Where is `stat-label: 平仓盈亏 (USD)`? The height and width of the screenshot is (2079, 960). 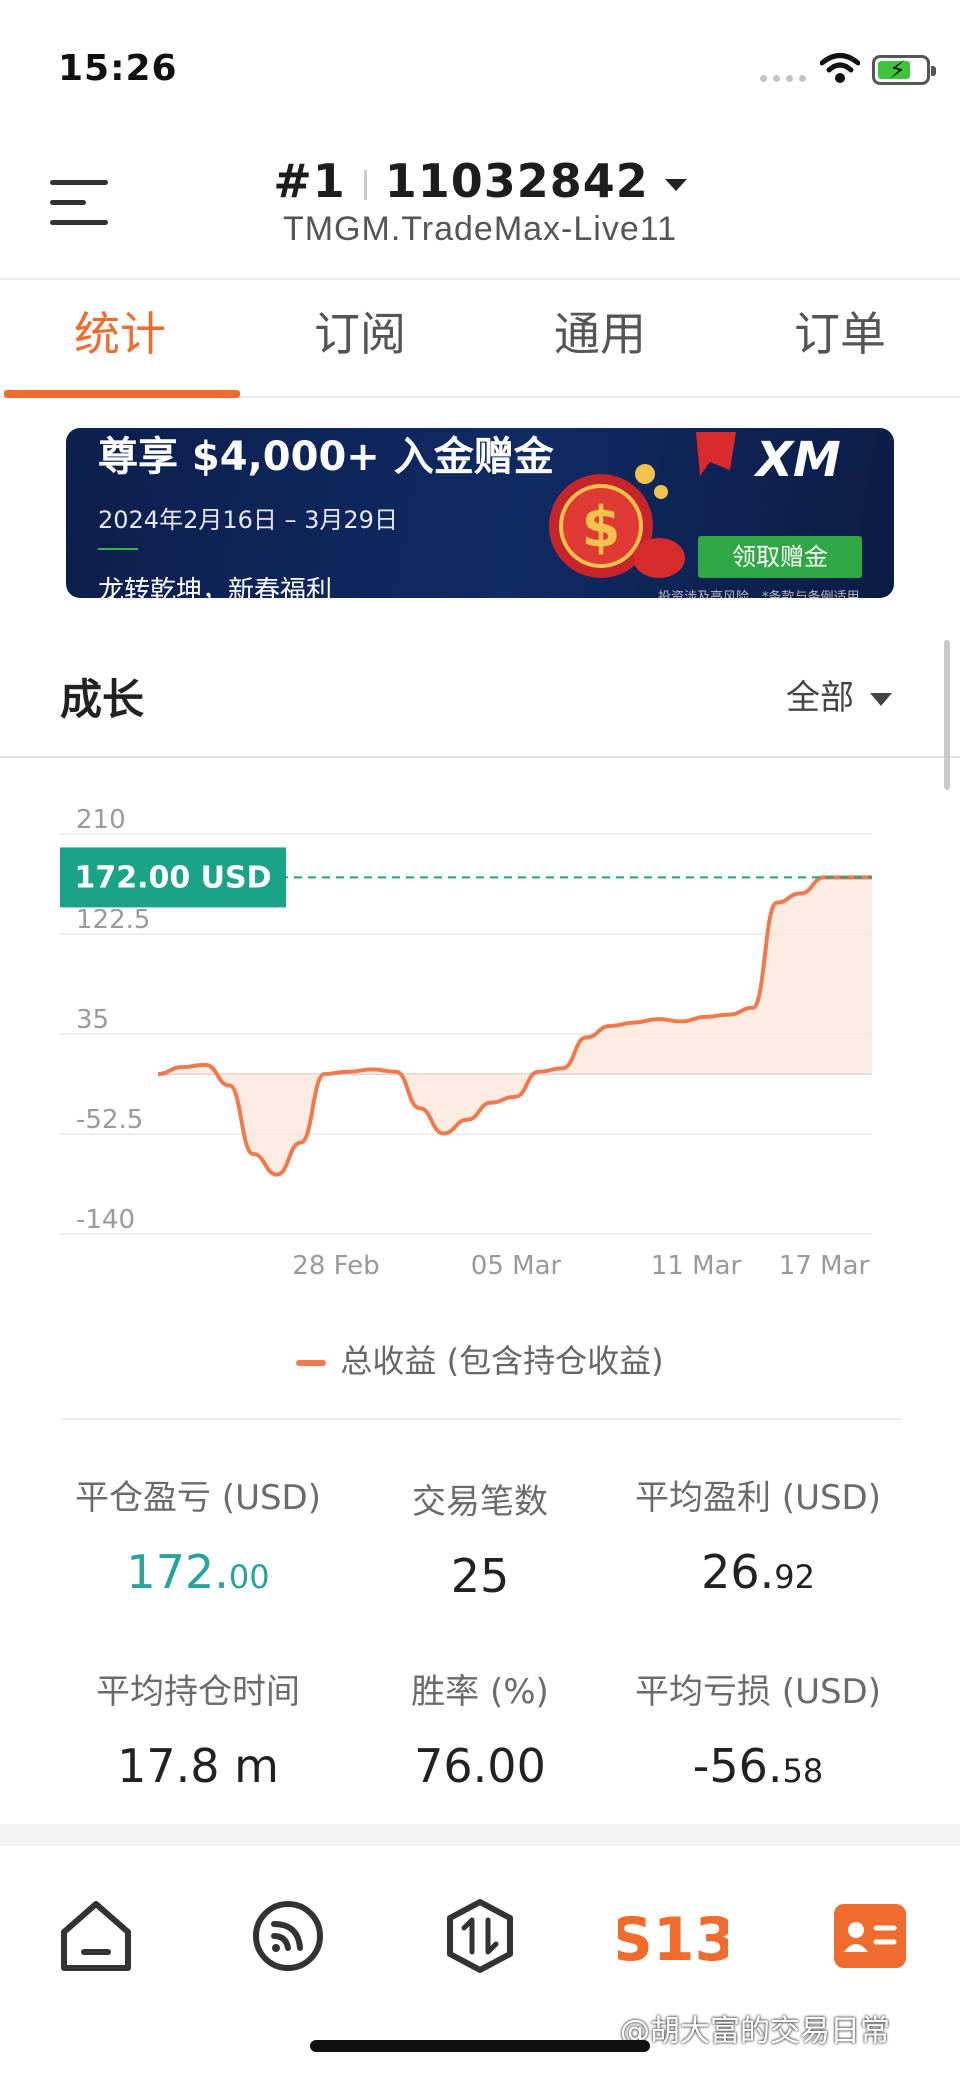
stat-label: 平仓盈亏 (USD) is located at coordinates (198, 1498).